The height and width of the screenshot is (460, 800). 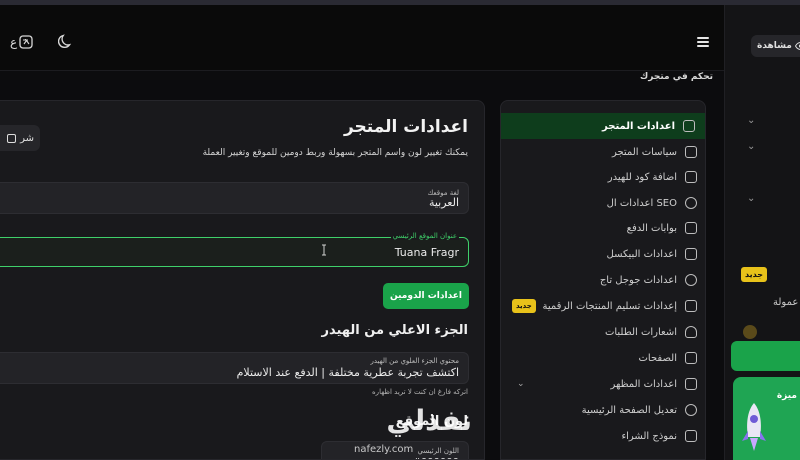 What do you see at coordinates (429, 420) in the screenshot?
I see `watermark-arabic: نفذلي` at bounding box center [429, 420].